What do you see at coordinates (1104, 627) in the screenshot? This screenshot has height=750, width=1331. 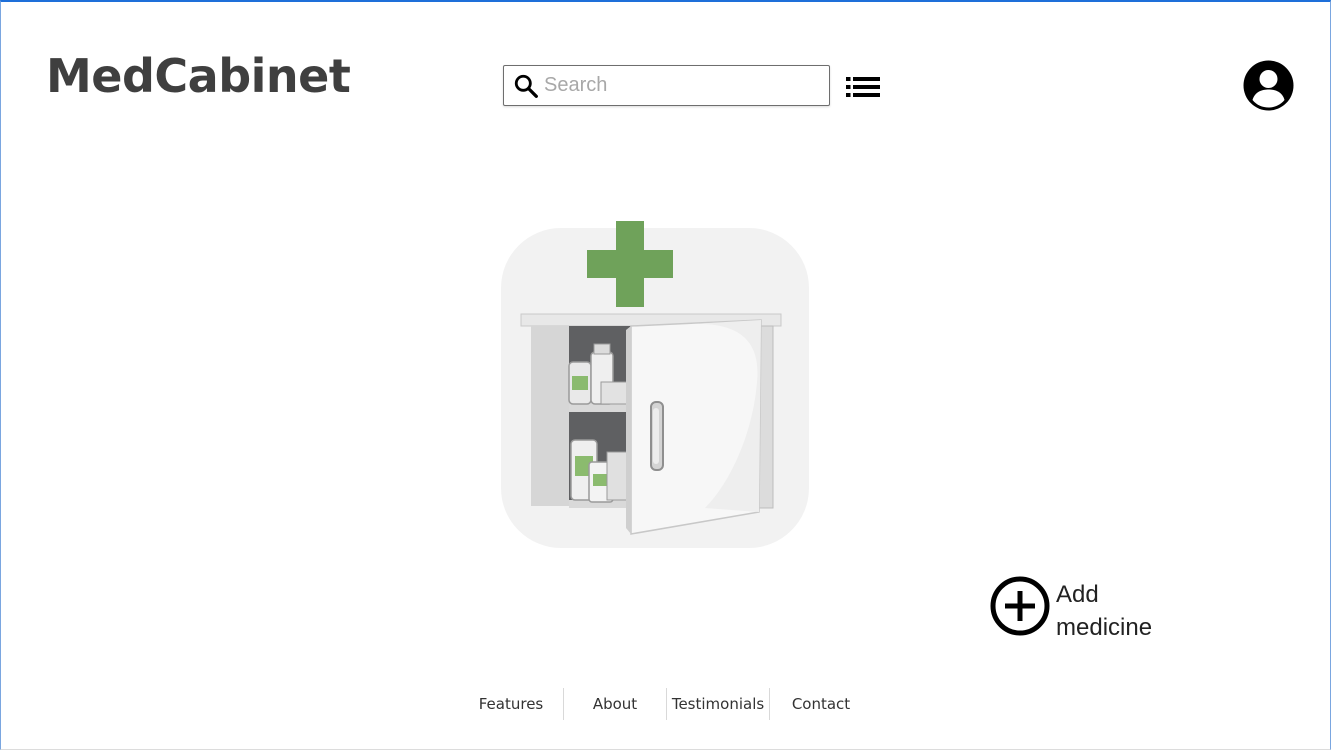 I see `add-medicine-label-line2: medicine` at bounding box center [1104, 627].